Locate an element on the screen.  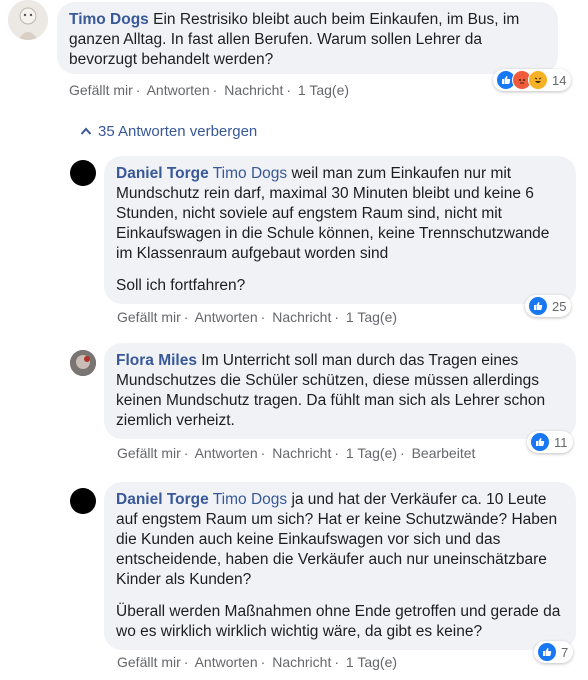
reaction-count: 7 is located at coordinates (565, 652).